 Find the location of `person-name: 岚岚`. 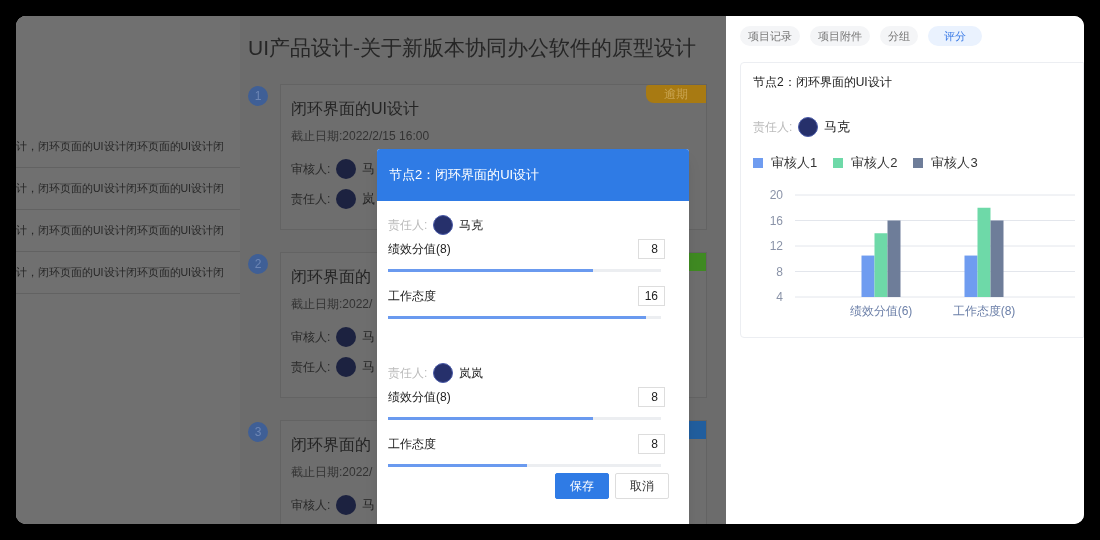

person-name: 岚岚 is located at coordinates (471, 373).